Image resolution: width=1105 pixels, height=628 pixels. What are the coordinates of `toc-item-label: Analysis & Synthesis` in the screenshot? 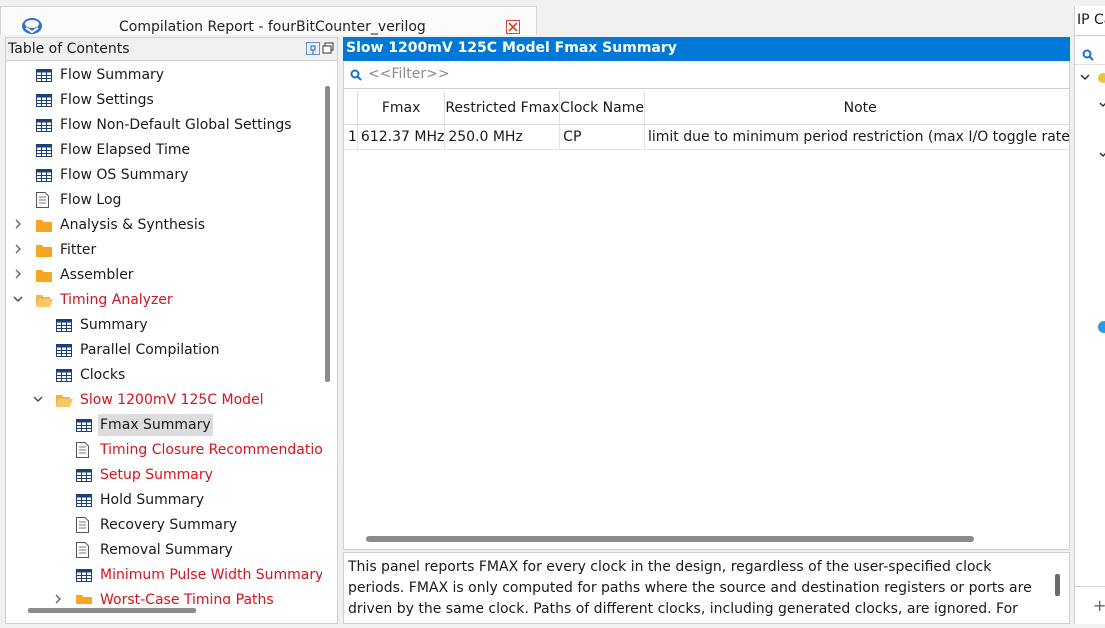 It's located at (132, 225).